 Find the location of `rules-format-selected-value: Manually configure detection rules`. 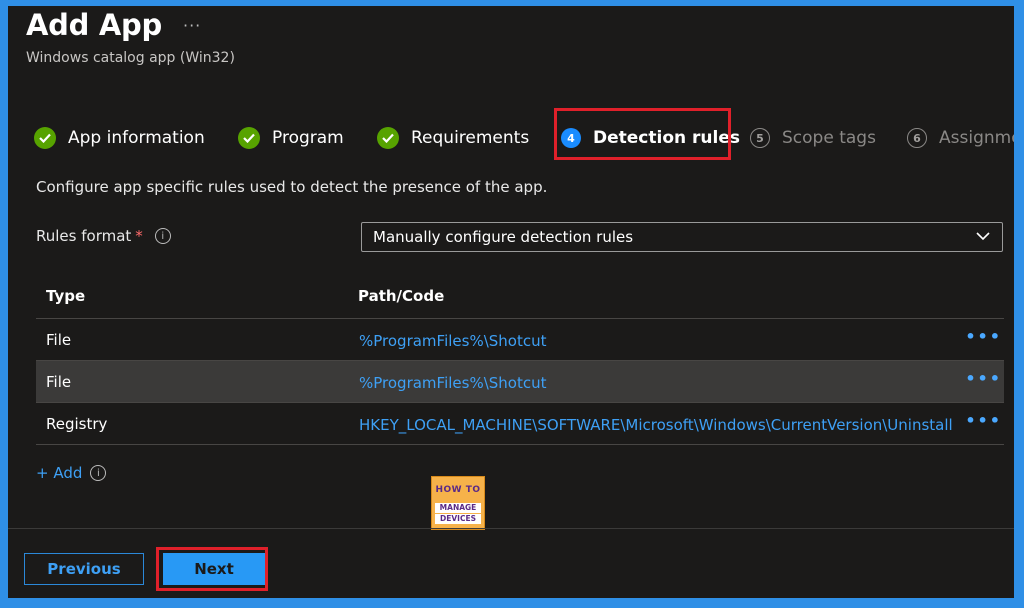

rules-format-selected-value: Manually configure detection rules is located at coordinates (503, 237).